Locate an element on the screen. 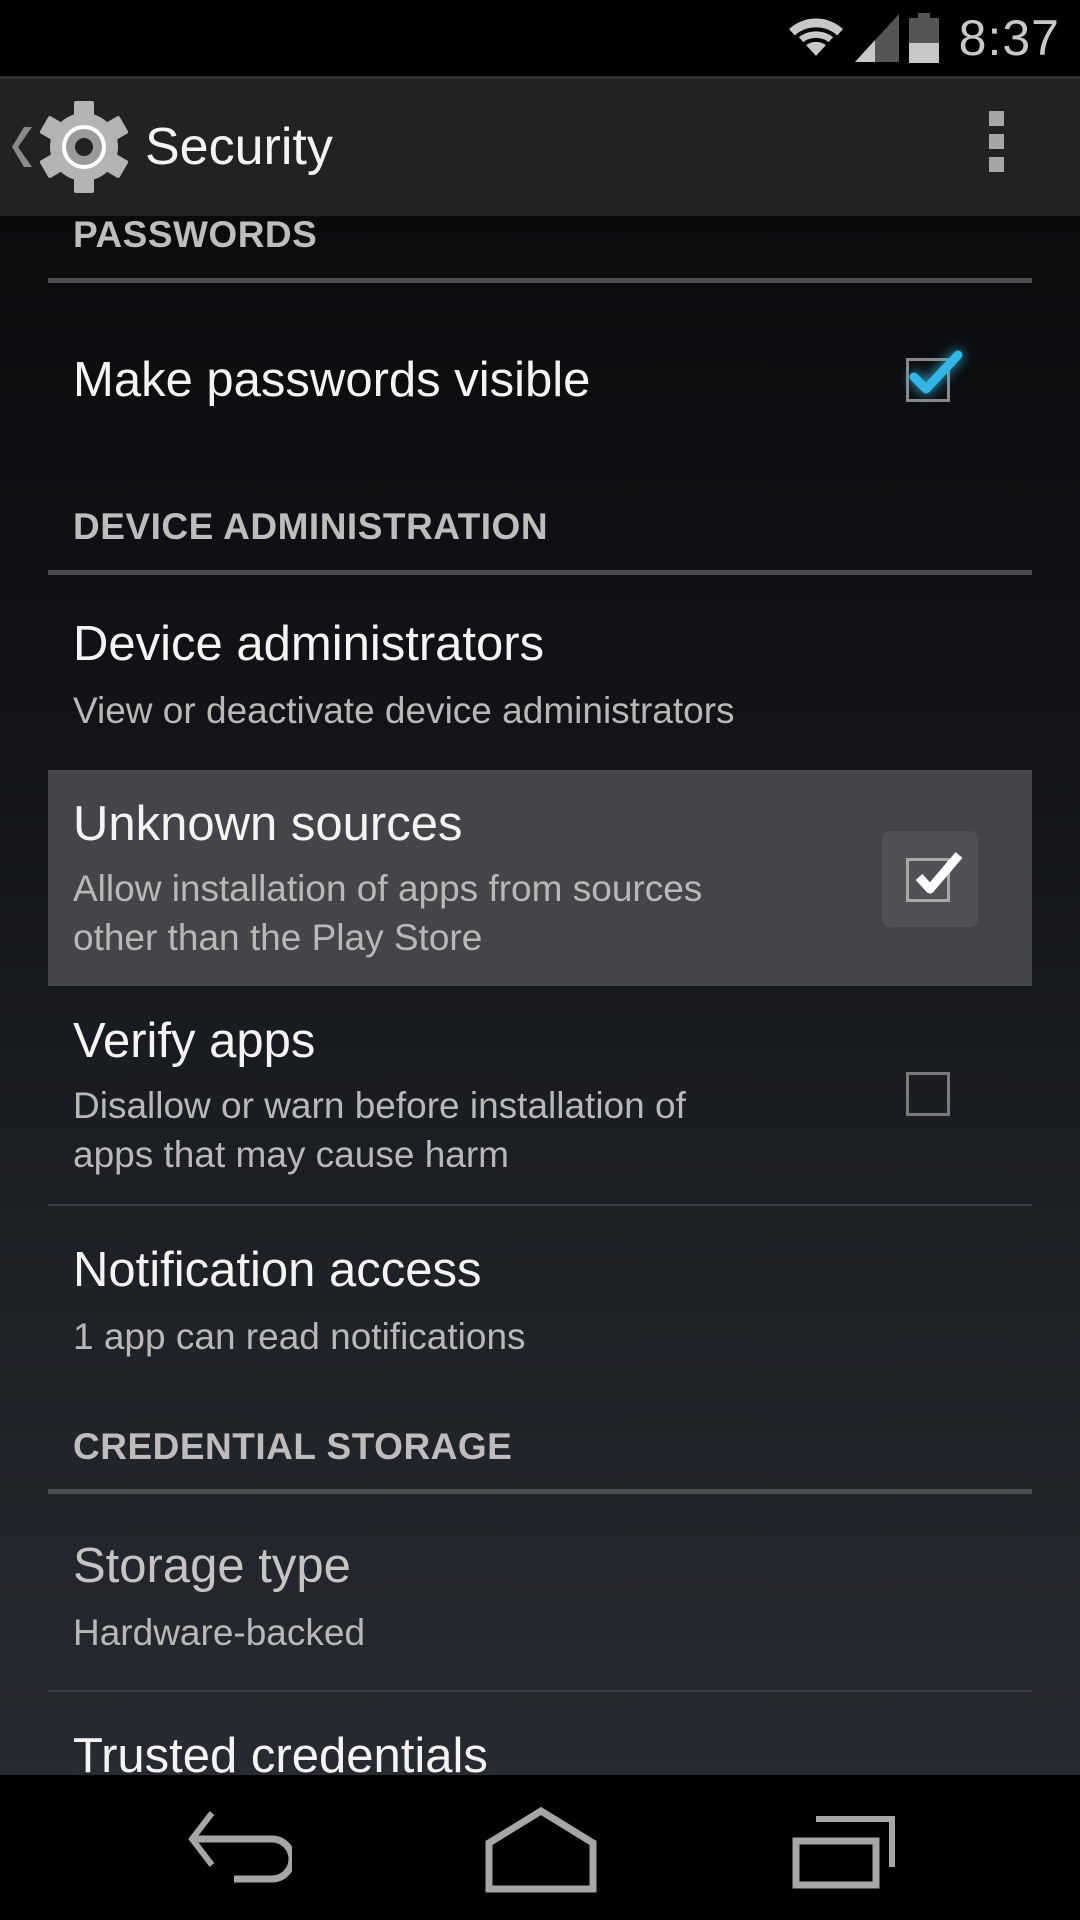  pref-title: Storage type is located at coordinates (212, 1566).